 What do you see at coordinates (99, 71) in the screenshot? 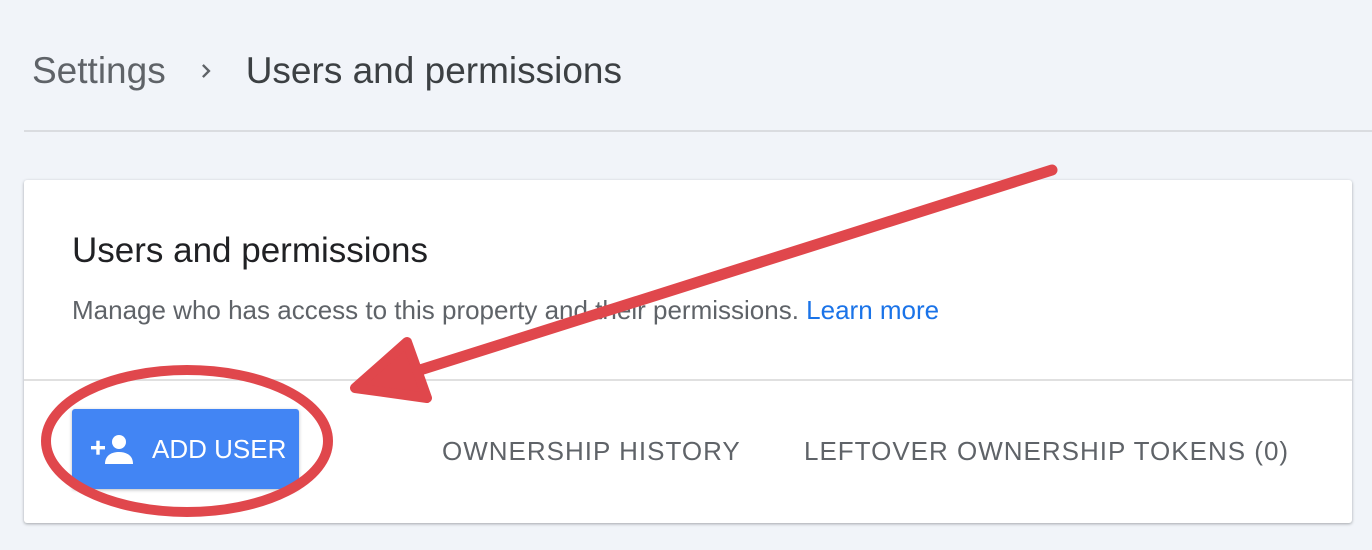
I see `breadcrumb-settings-link: Settings` at bounding box center [99, 71].